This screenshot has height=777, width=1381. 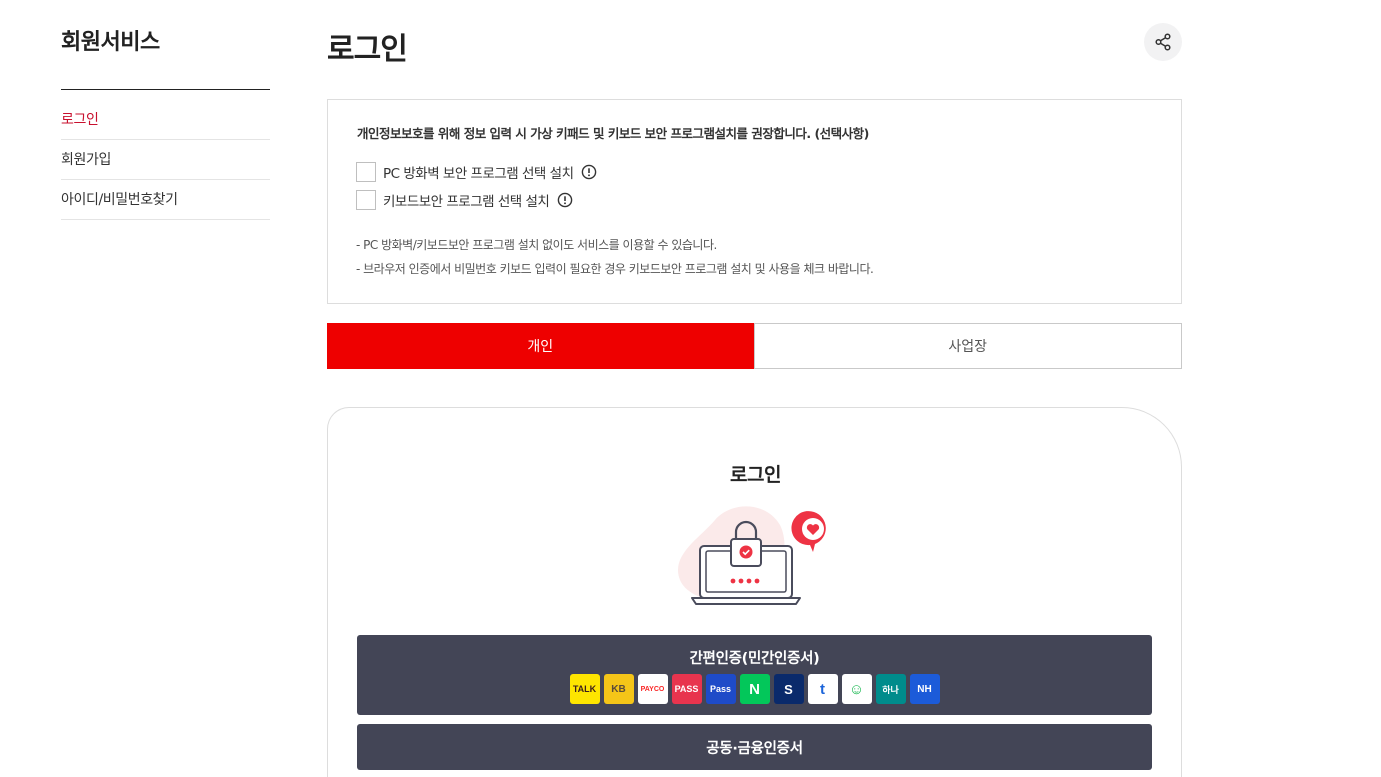 I want to click on simple-auth-button: 간편인증(민간인증서) TALK KB PAYCO PASS Pass N St ☺ 하나 NH, so click(x=754, y=675).